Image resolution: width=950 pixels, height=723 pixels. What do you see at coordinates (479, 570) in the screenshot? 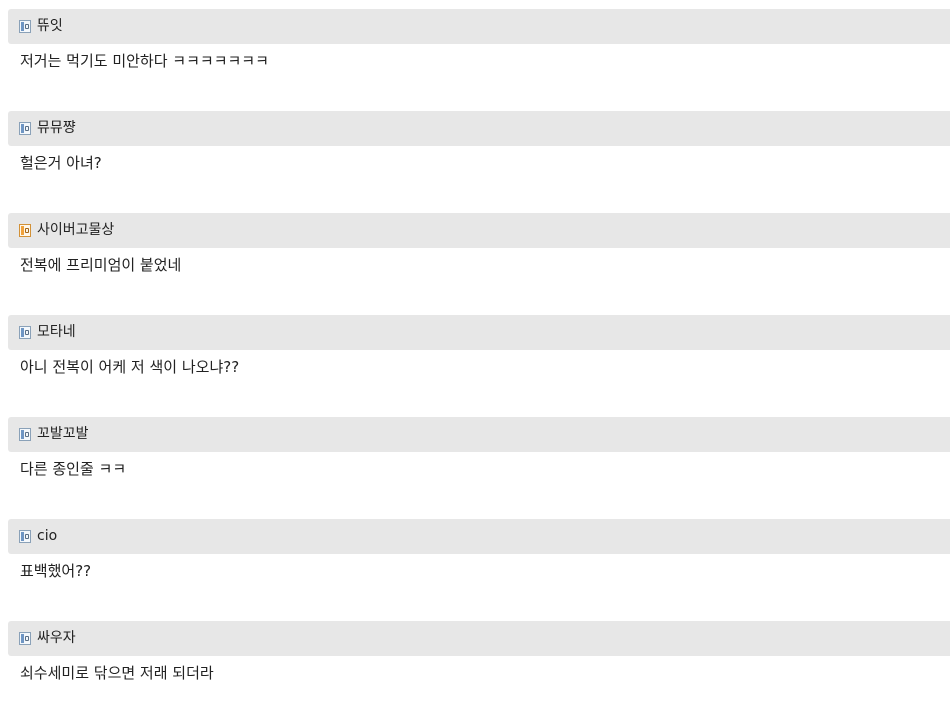
I see `comment-item: cio 표백했어??` at bounding box center [479, 570].